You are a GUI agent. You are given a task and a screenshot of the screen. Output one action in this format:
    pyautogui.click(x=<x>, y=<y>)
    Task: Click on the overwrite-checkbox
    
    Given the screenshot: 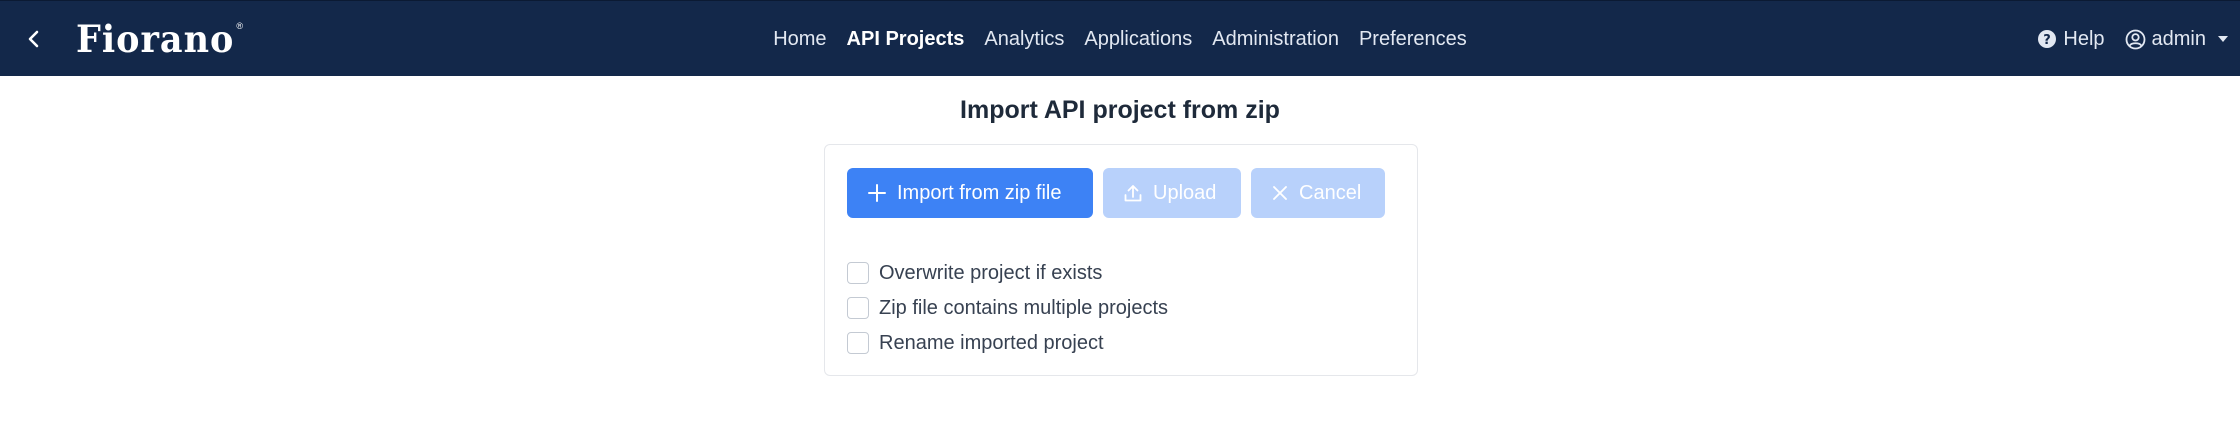 What is the action you would take?
    pyautogui.click(x=858, y=273)
    